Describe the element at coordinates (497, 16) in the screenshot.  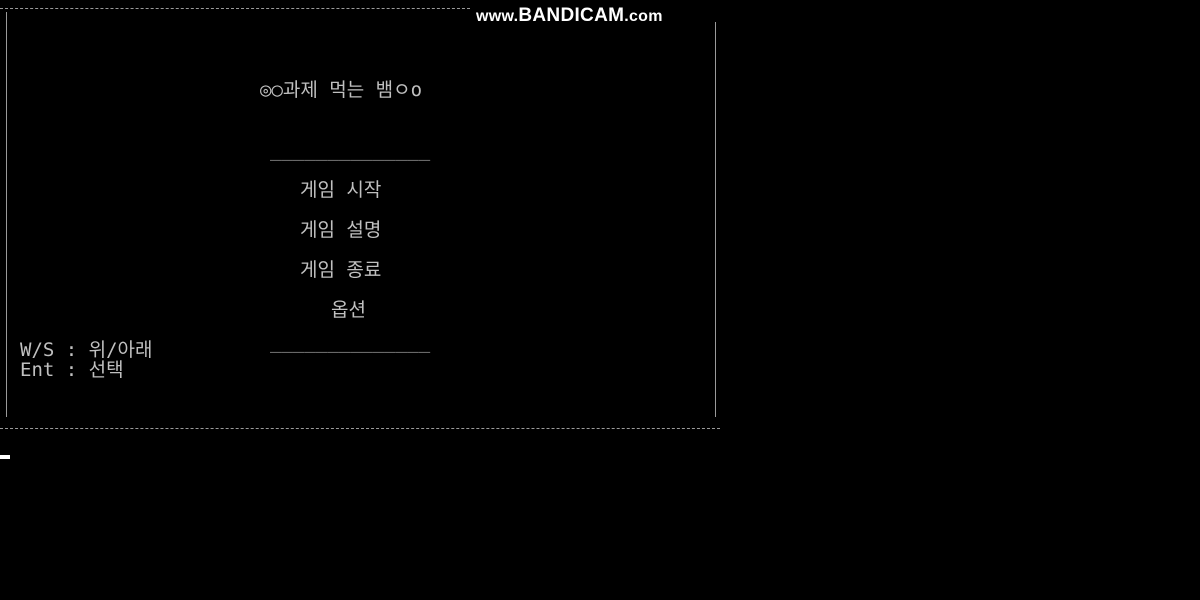
I see `watermark-prefix: www.` at that location.